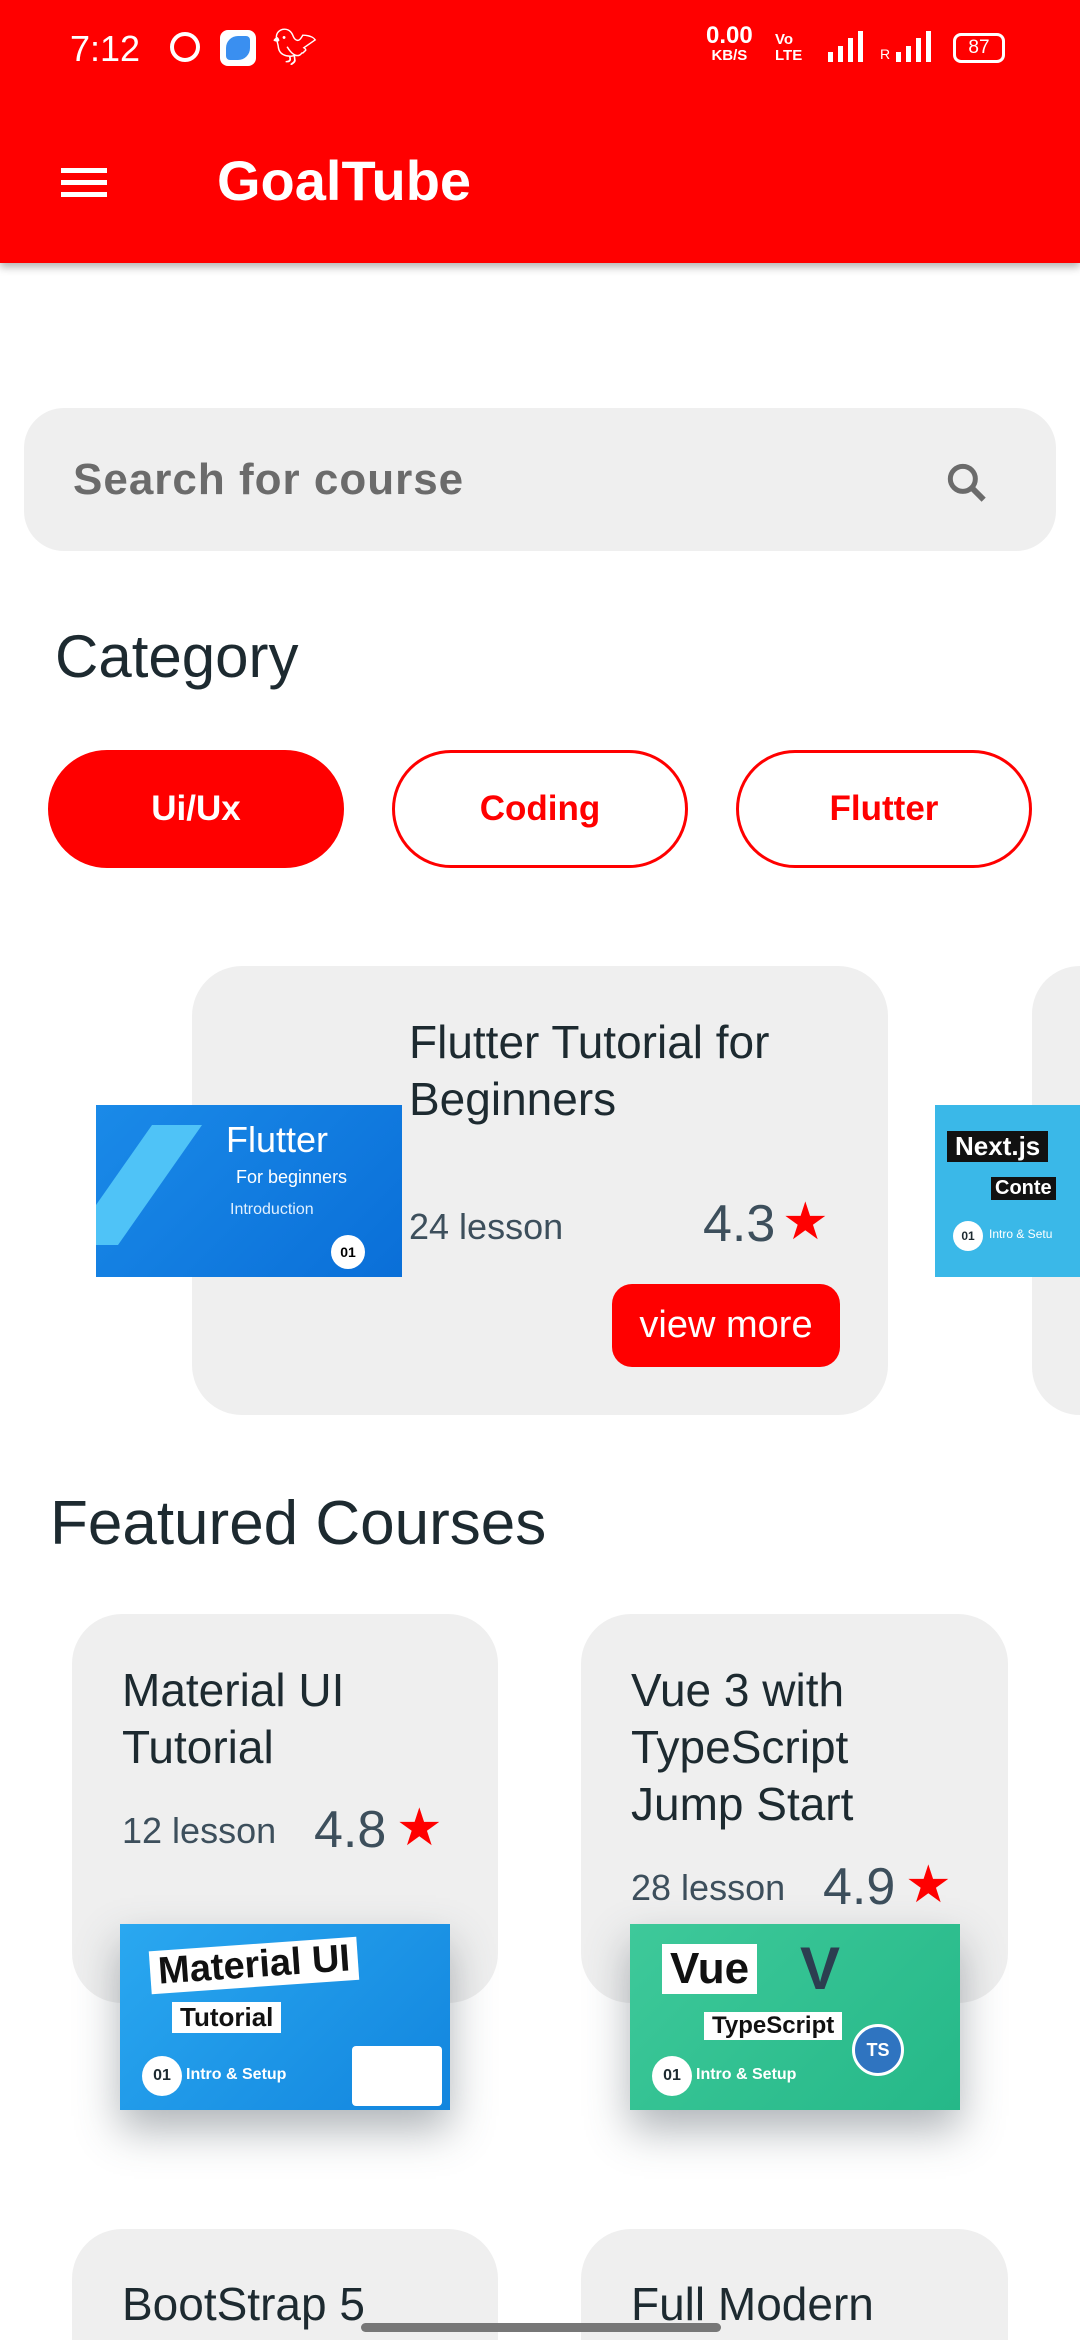 The height and width of the screenshot is (2340, 1080). I want to click on material-ui-thumbnail: Material UI Tutorial 01 Intro & Setup, so click(285, 2017).